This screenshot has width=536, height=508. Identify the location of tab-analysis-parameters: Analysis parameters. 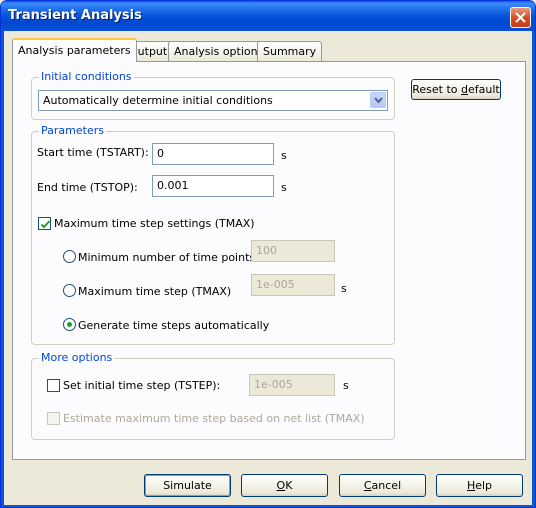
(74, 50).